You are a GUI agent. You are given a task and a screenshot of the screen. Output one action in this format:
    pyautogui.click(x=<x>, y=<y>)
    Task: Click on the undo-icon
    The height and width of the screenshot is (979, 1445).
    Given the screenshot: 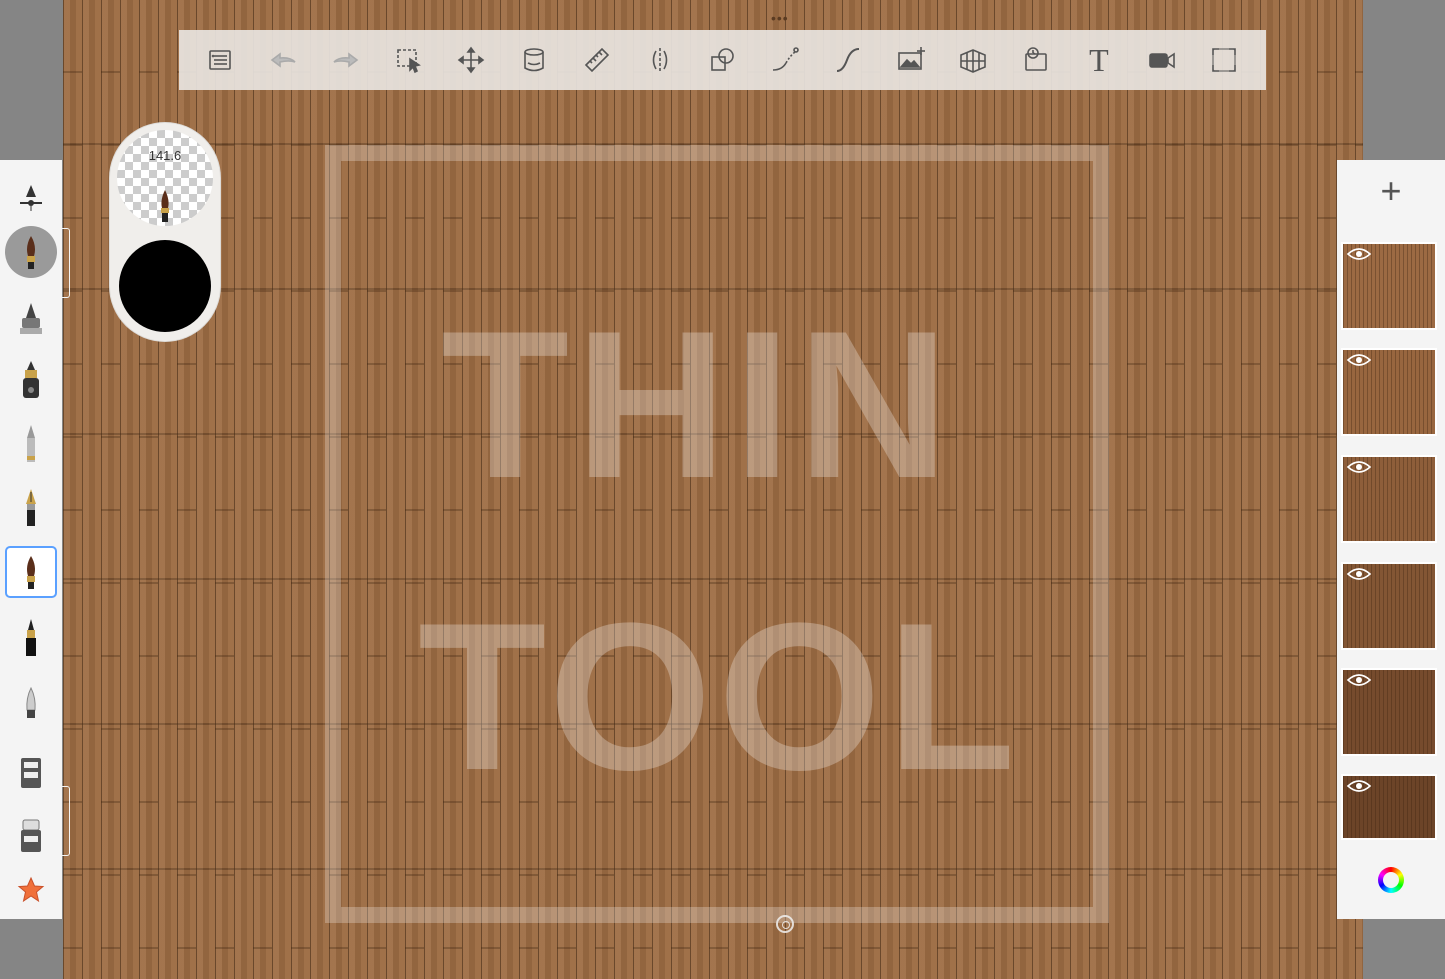 What is the action you would take?
    pyautogui.click(x=283, y=60)
    